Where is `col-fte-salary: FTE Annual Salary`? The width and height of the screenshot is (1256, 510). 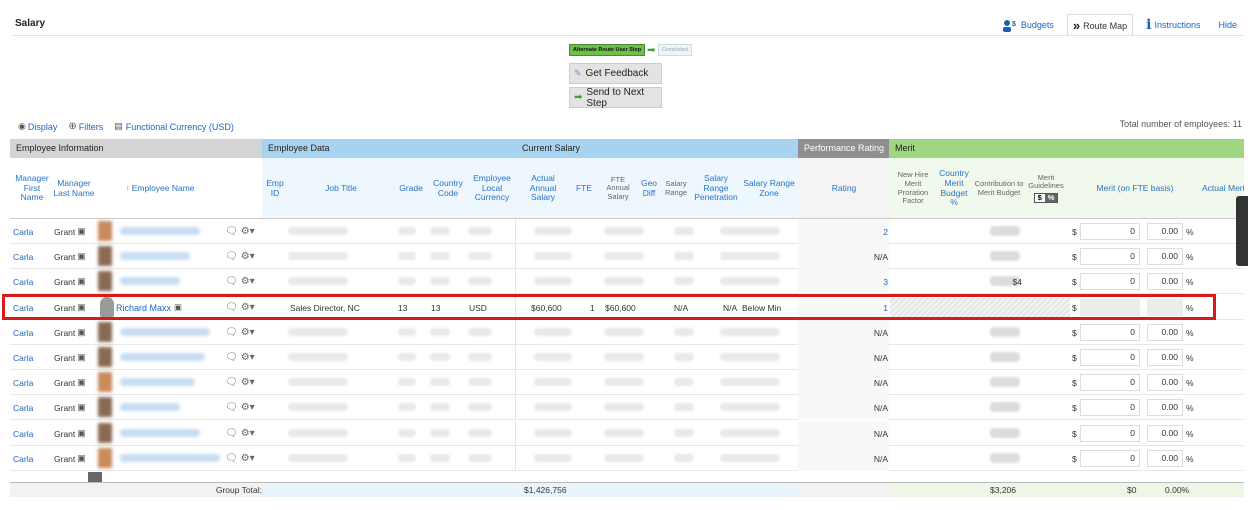
col-fte-salary: FTE Annual Salary is located at coordinates (618, 188).